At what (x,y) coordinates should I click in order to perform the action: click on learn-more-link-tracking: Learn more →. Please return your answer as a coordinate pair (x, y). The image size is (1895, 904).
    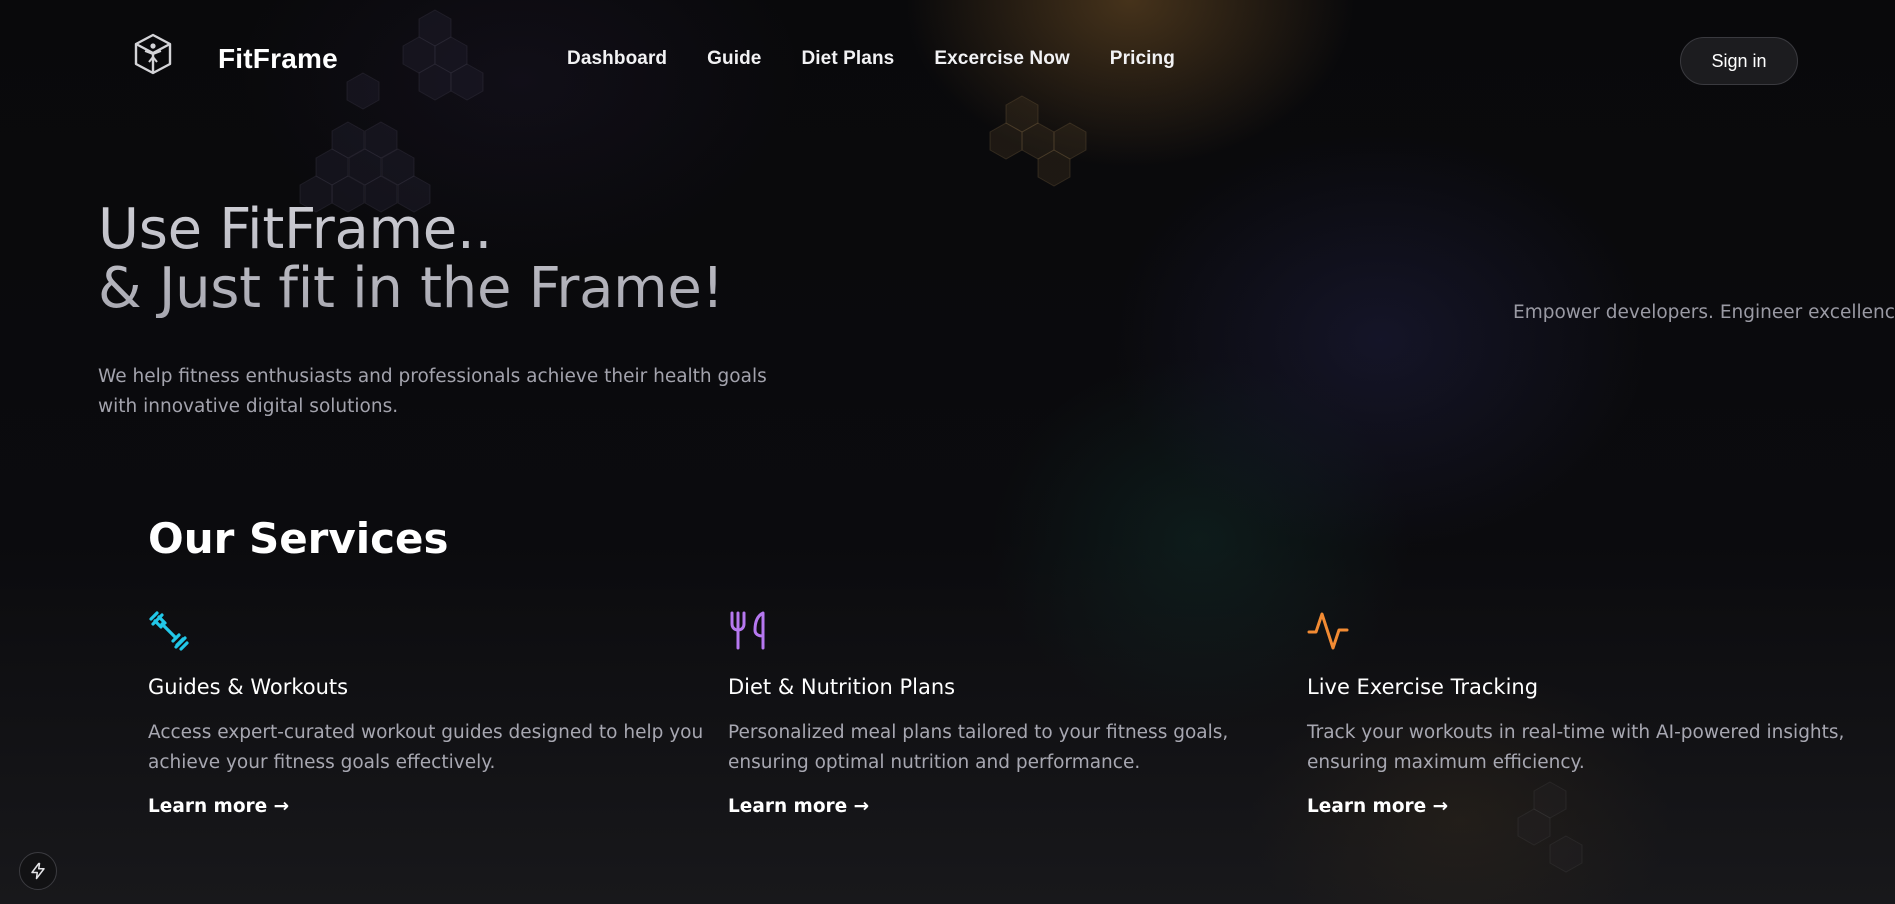
    Looking at the image, I should click on (1377, 806).